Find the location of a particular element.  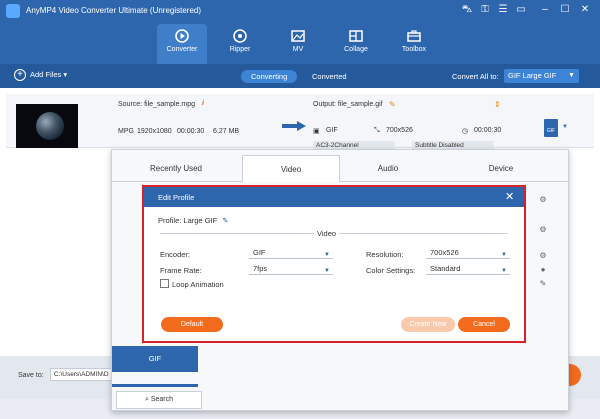

dialog-title: Edit Profile is located at coordinates (176, 197).